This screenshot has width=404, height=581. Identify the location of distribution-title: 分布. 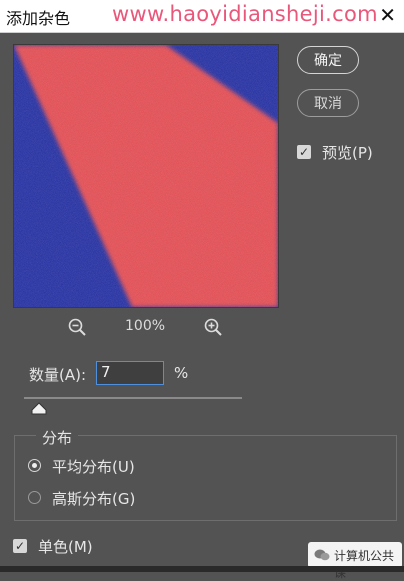
(57, 437).